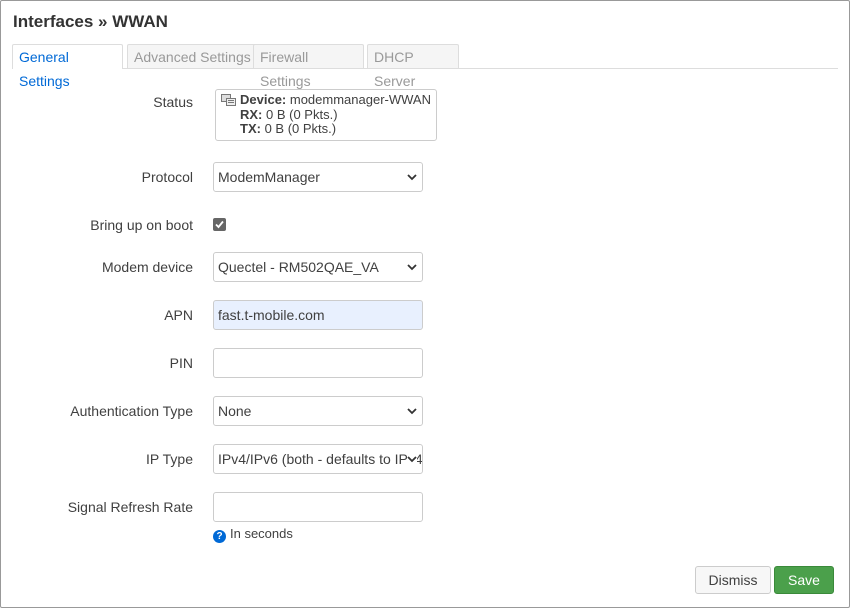  I want to click on modem-device-select: Quectel - RM502QAE_VA, so click(318, 267).